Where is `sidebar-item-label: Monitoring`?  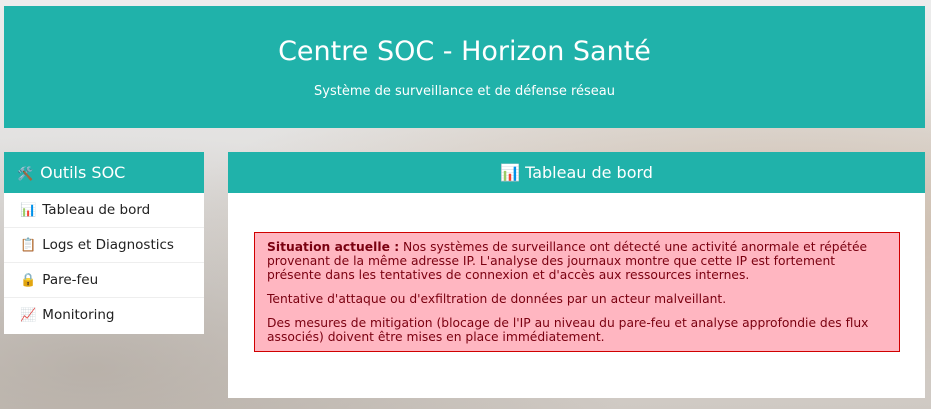
sidebar-item-label: Monitoring is located at coordinates (78, 315).